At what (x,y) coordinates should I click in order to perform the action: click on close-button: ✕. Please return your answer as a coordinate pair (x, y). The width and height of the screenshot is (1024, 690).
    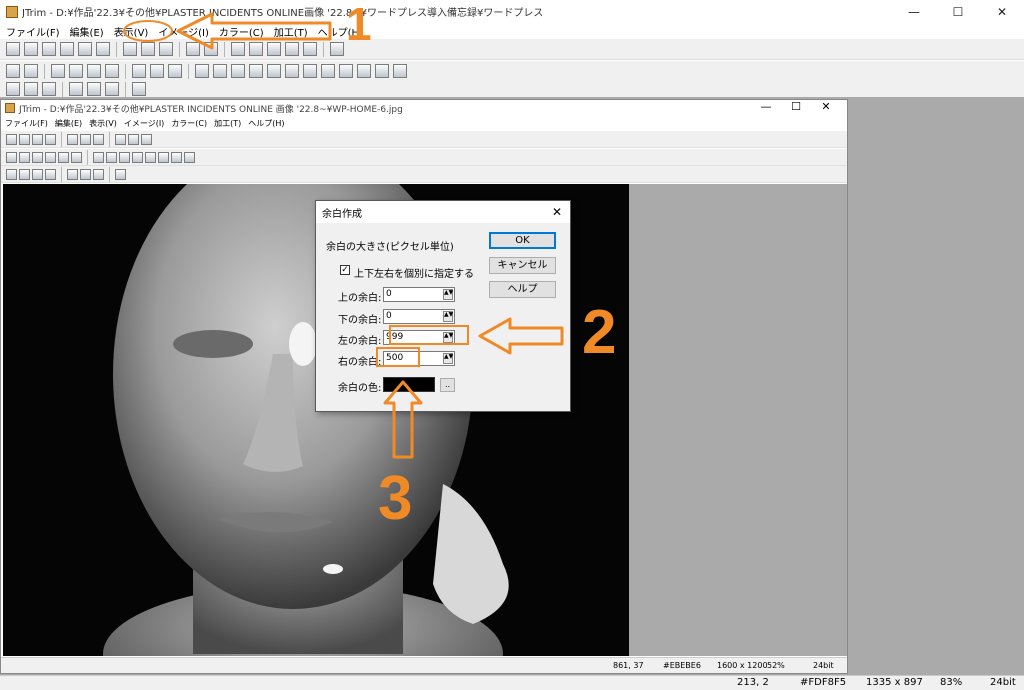
    Looking at the image, I should click on (1002, 11).